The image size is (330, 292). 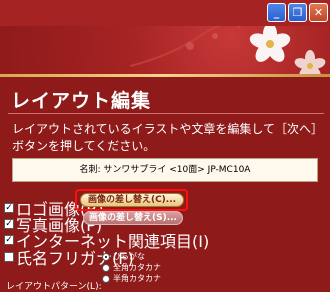 I want to click on furigana-hiragana-option: ひらがな, so click(x=123, y=256).